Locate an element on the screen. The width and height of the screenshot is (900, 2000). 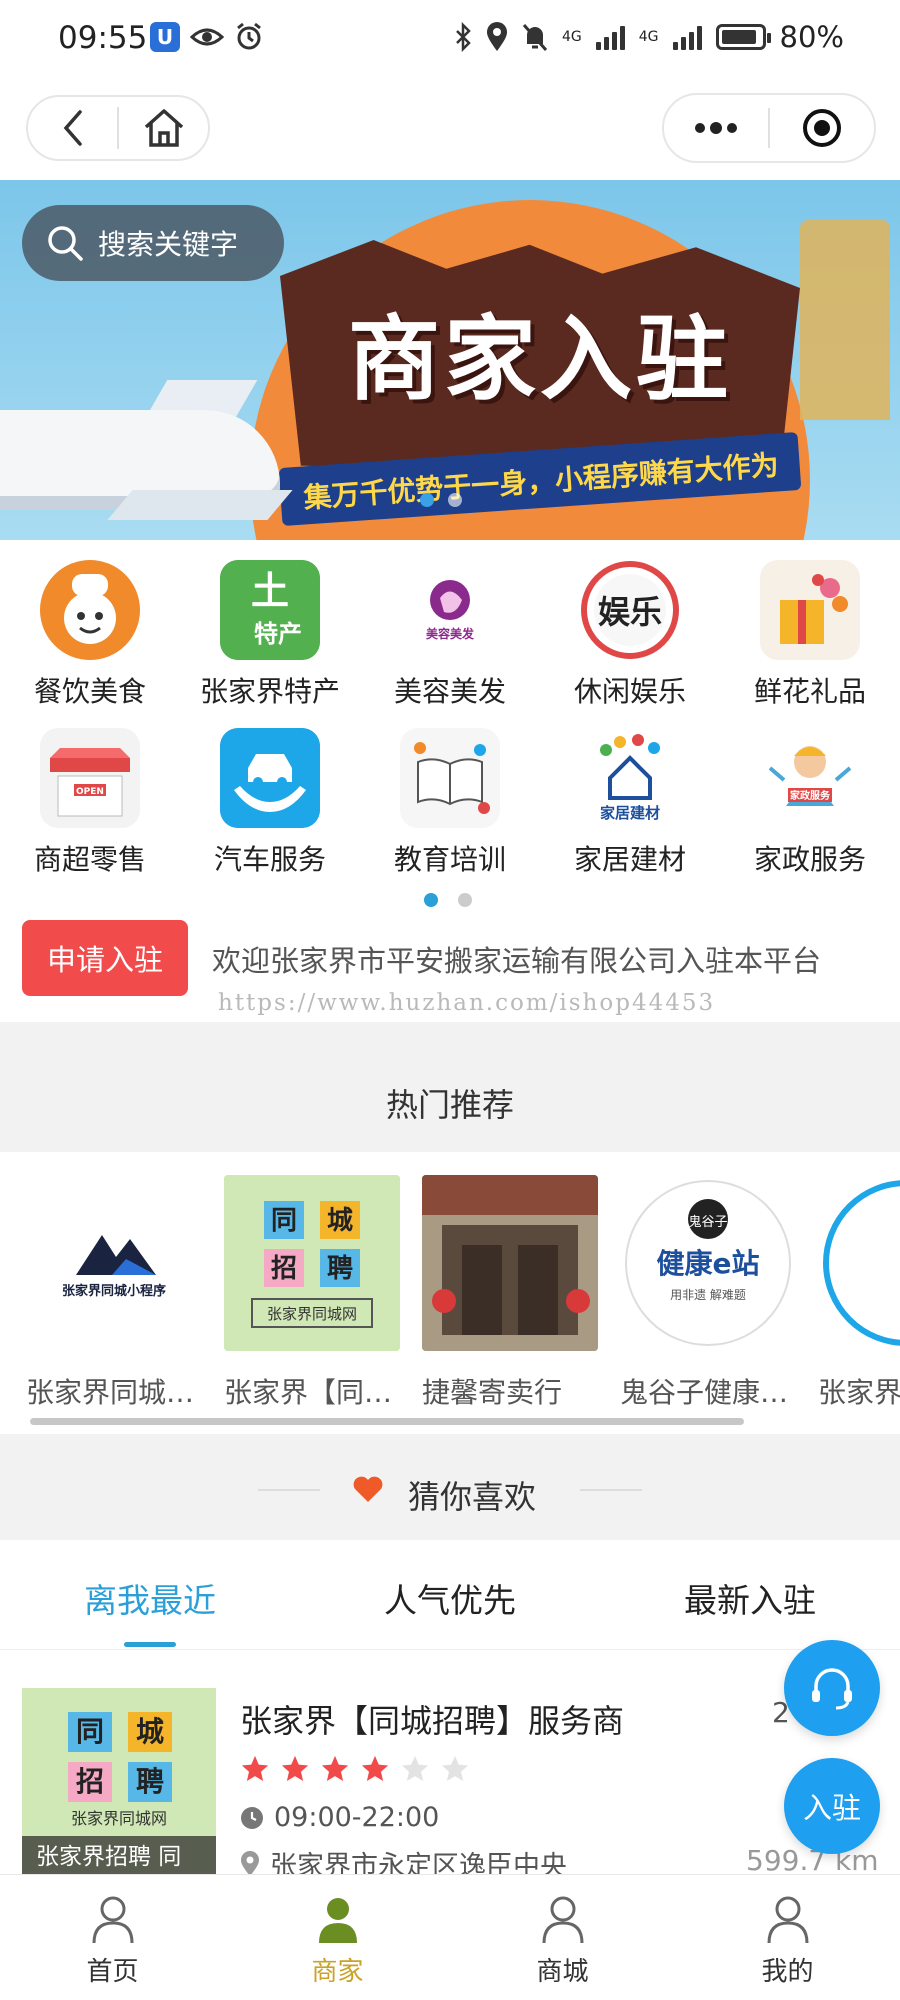
search-icon is located at coordinates (65, 243).